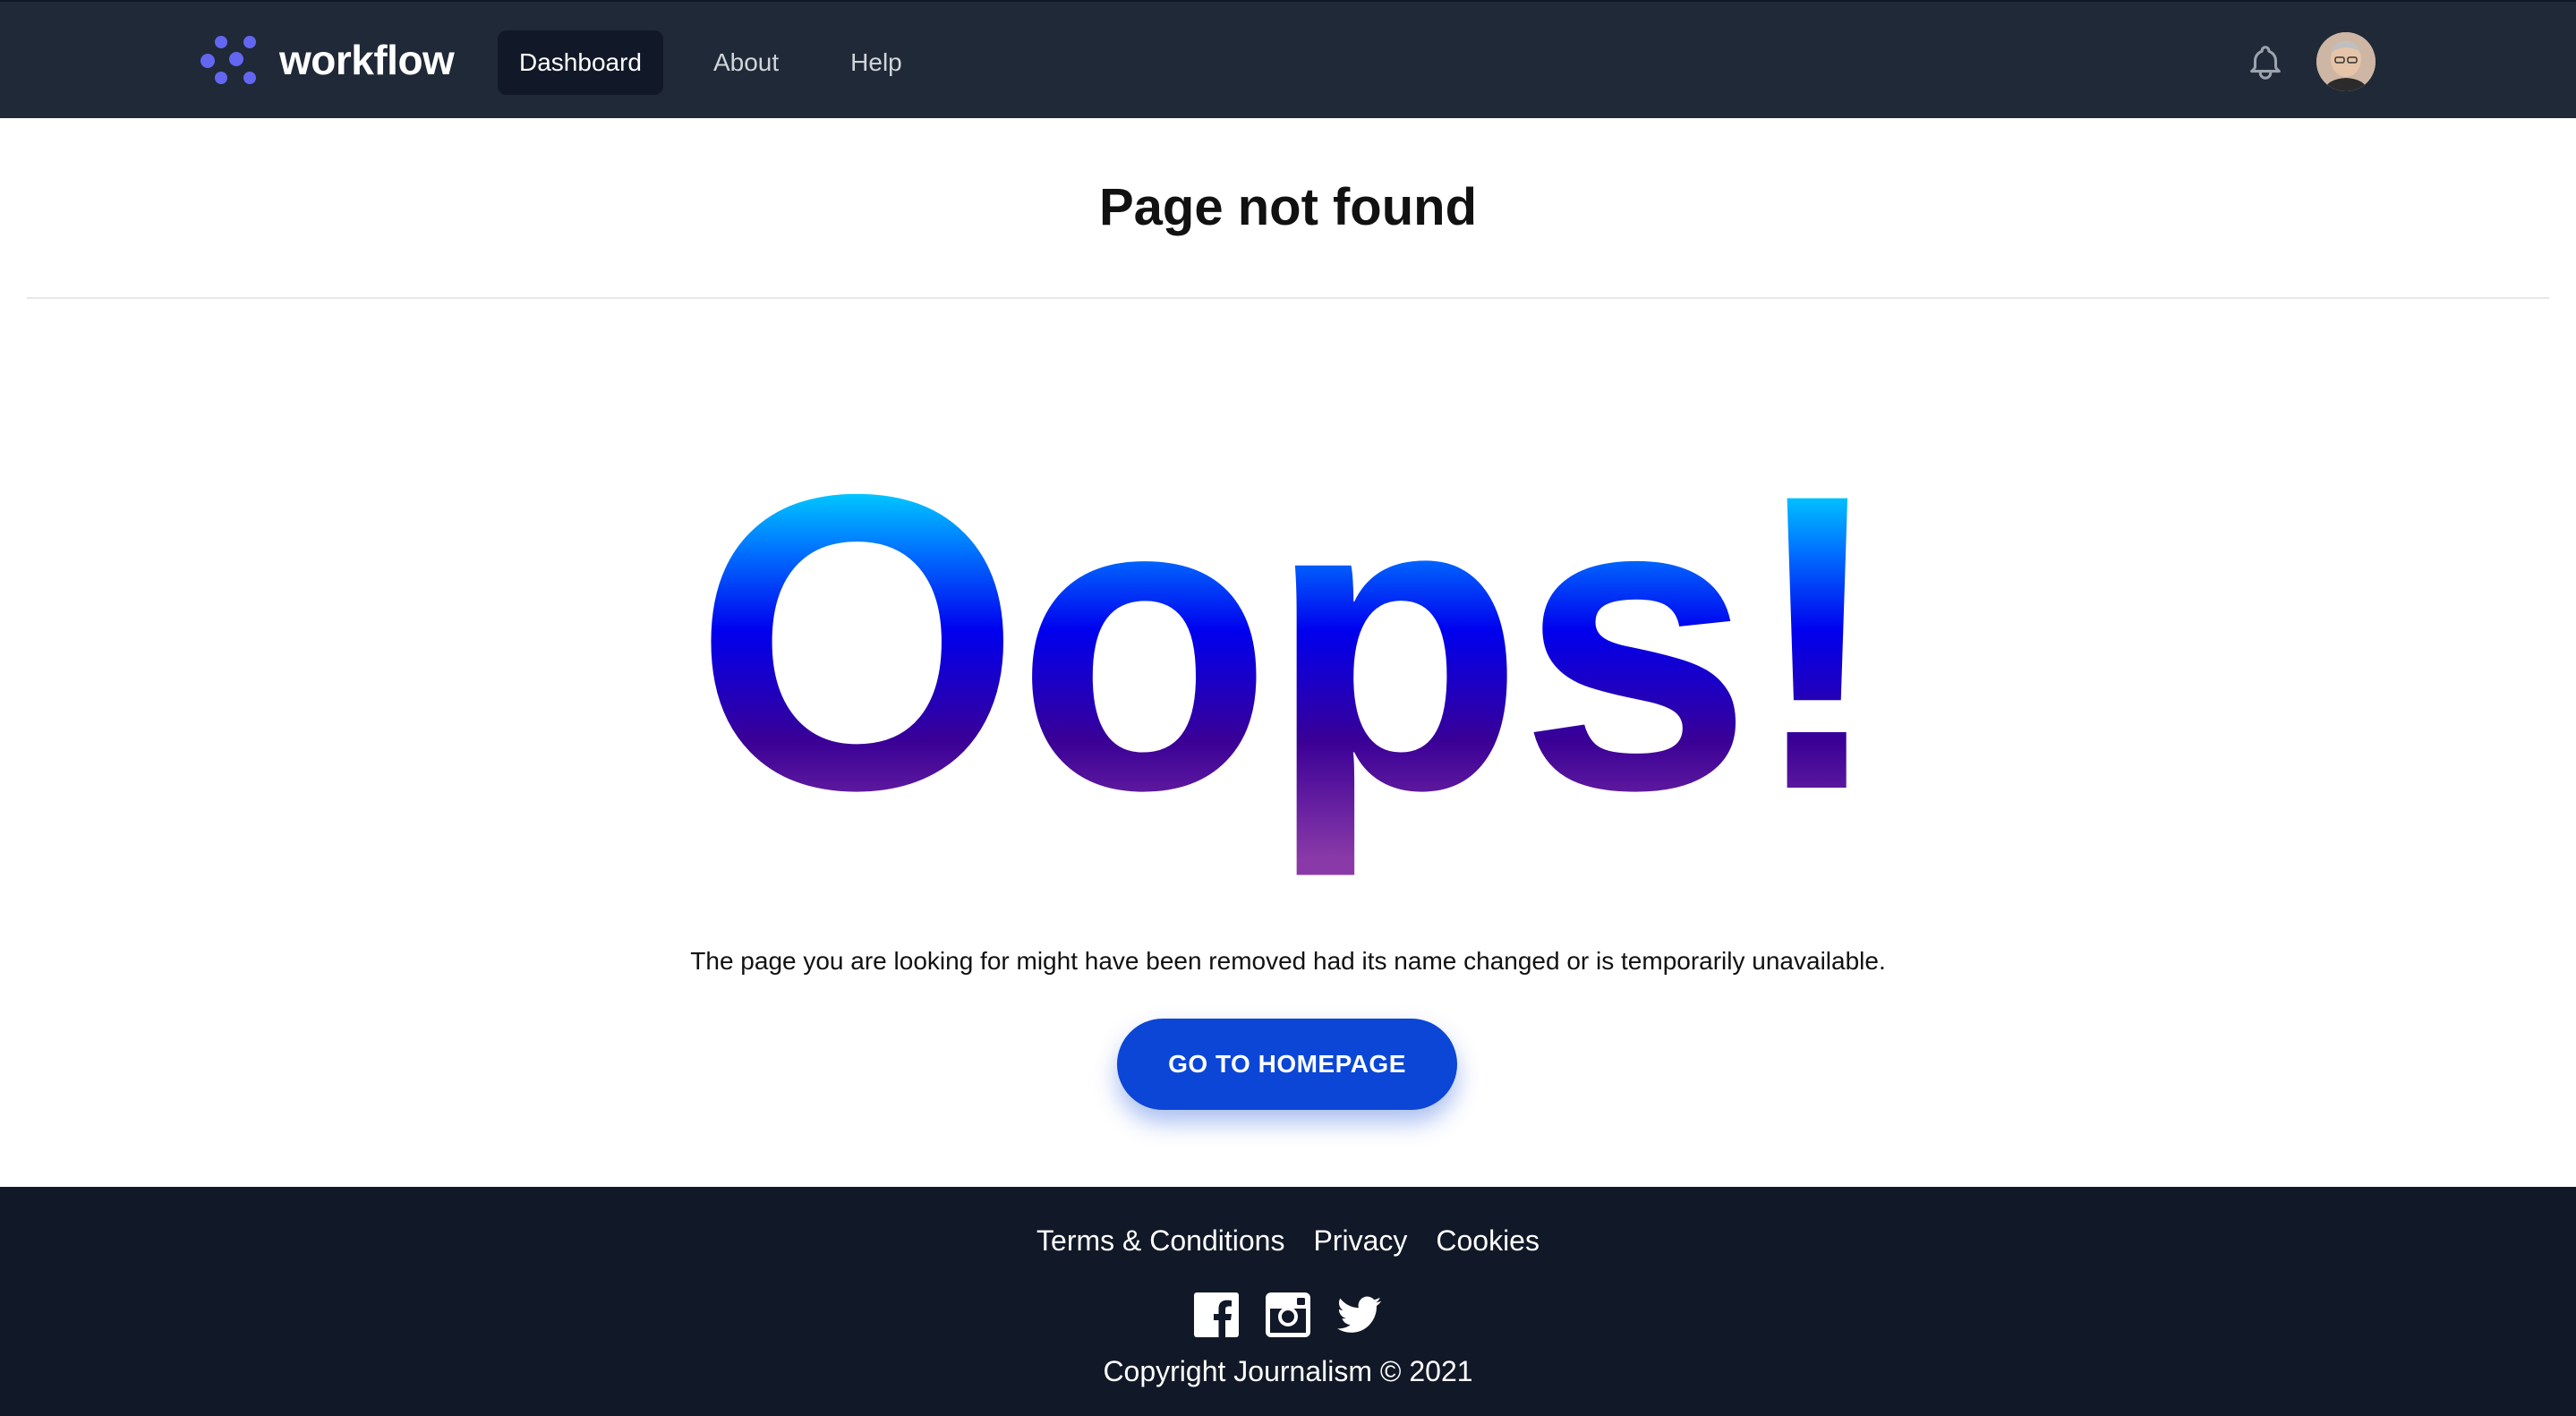 This screenshot has width=2576, height=1416. What do you see at coordinates (746, 63) in the screenshot?
I see `nav-item-about: About` at bounding box center [746, 63].